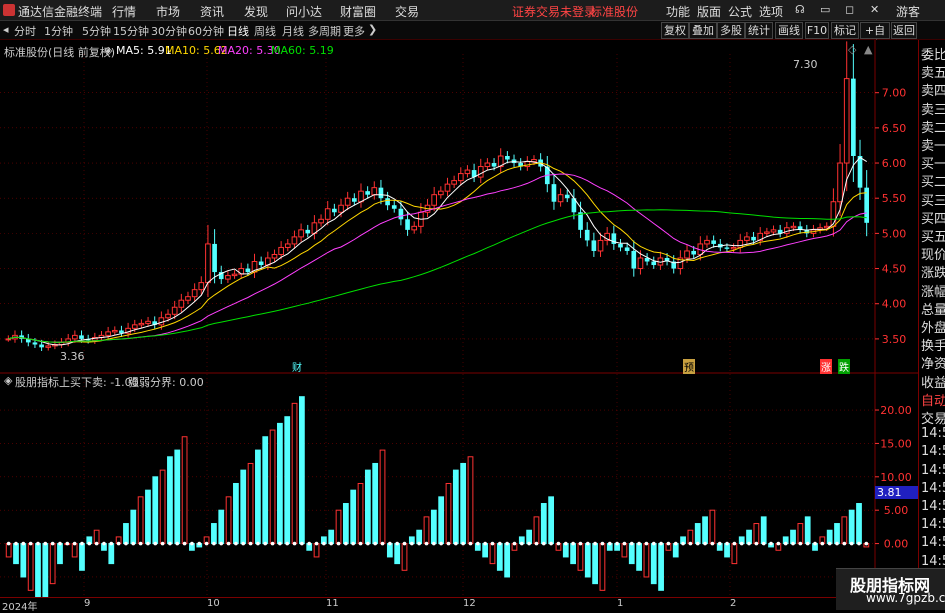 This screenshot has height=613, width=945. I want to click on menu-ask: 问小达, so click(304, 11).